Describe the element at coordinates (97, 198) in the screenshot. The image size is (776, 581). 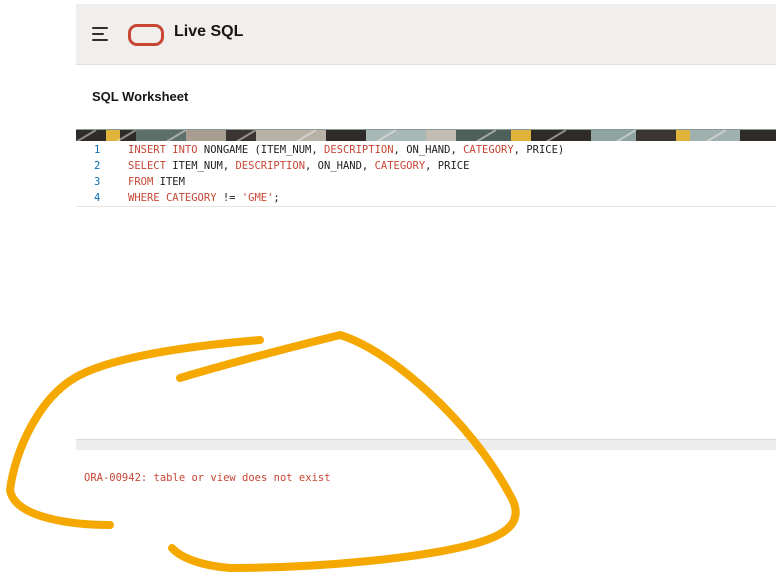
I see `line-number: 4` at that location.